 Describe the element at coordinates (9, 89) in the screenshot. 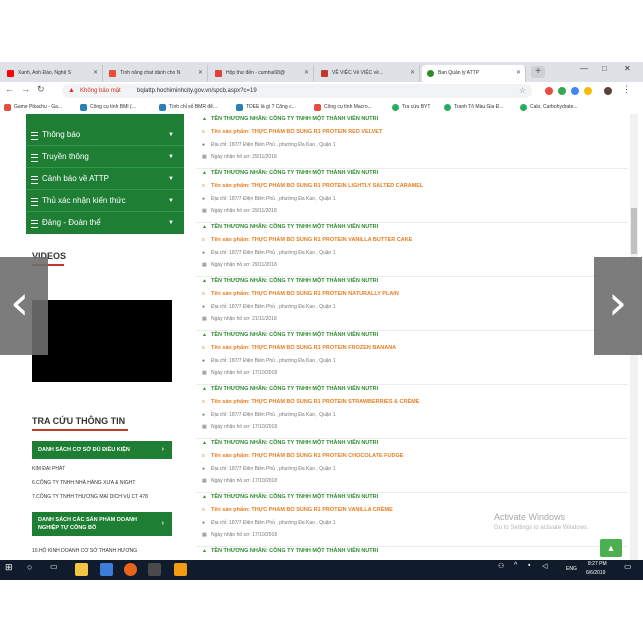

I see `back-icon: ←` at that location.